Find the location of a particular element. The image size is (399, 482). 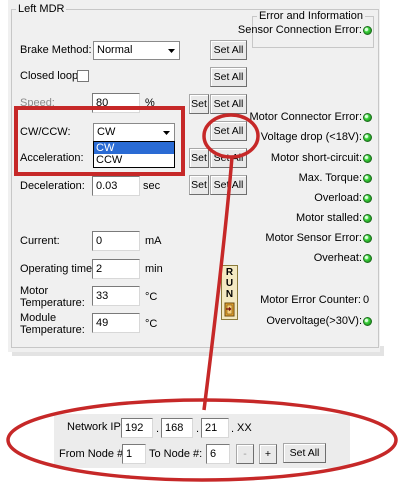

annotation-circle-small is located at coordinates (231, 136).